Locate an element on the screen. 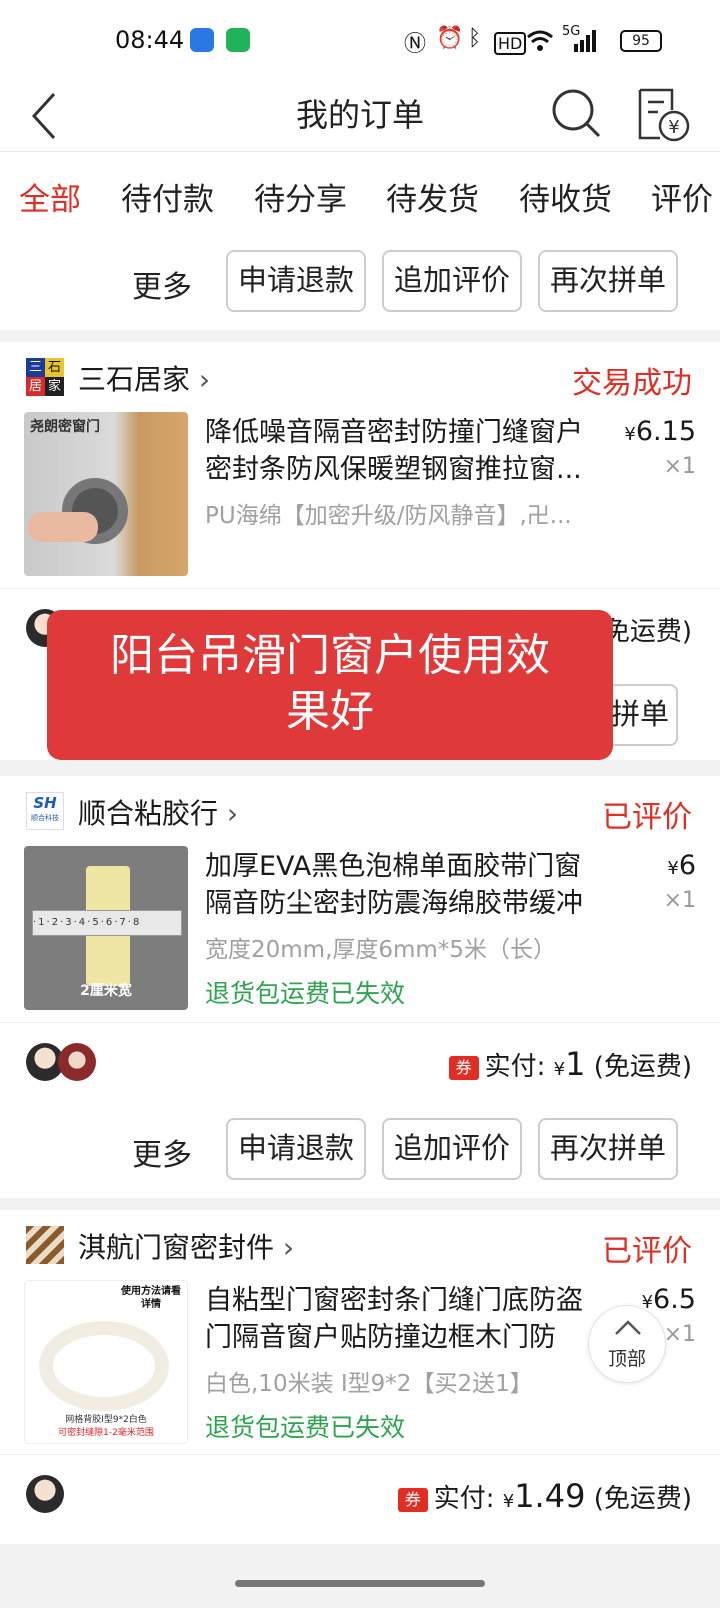 This screenshot has height=1608, width=720. chevron-up-icon is located at coordinates (628, 1327).